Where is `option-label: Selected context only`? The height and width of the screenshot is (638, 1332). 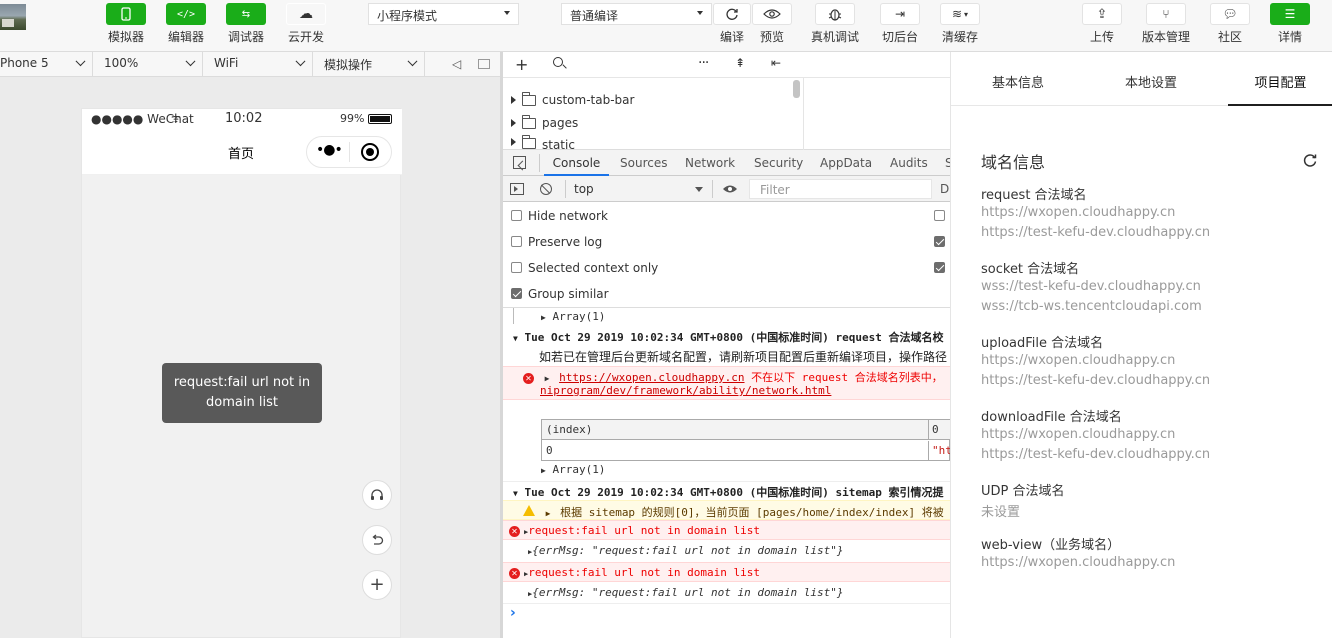
option-label: Selected context only is located at coordinates (593, 268).